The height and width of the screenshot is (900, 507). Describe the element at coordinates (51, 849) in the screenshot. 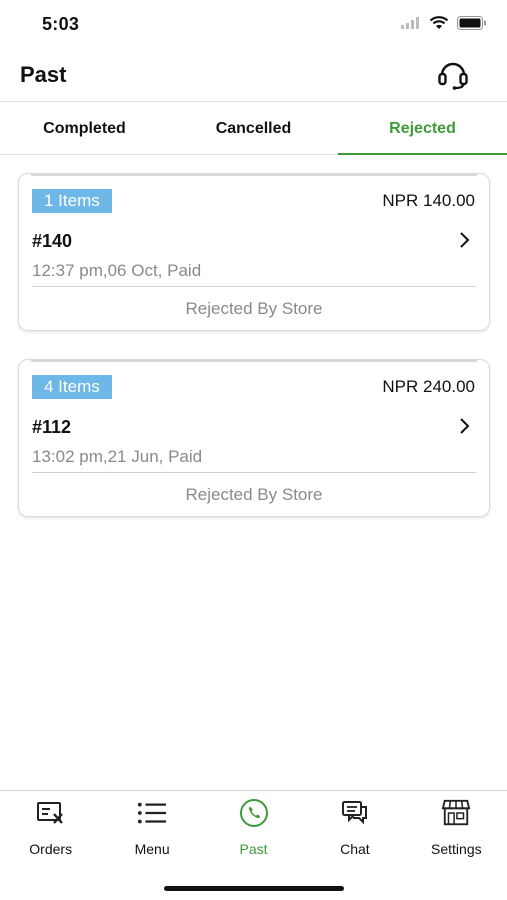

I see `nav-label: Orders` at that location.